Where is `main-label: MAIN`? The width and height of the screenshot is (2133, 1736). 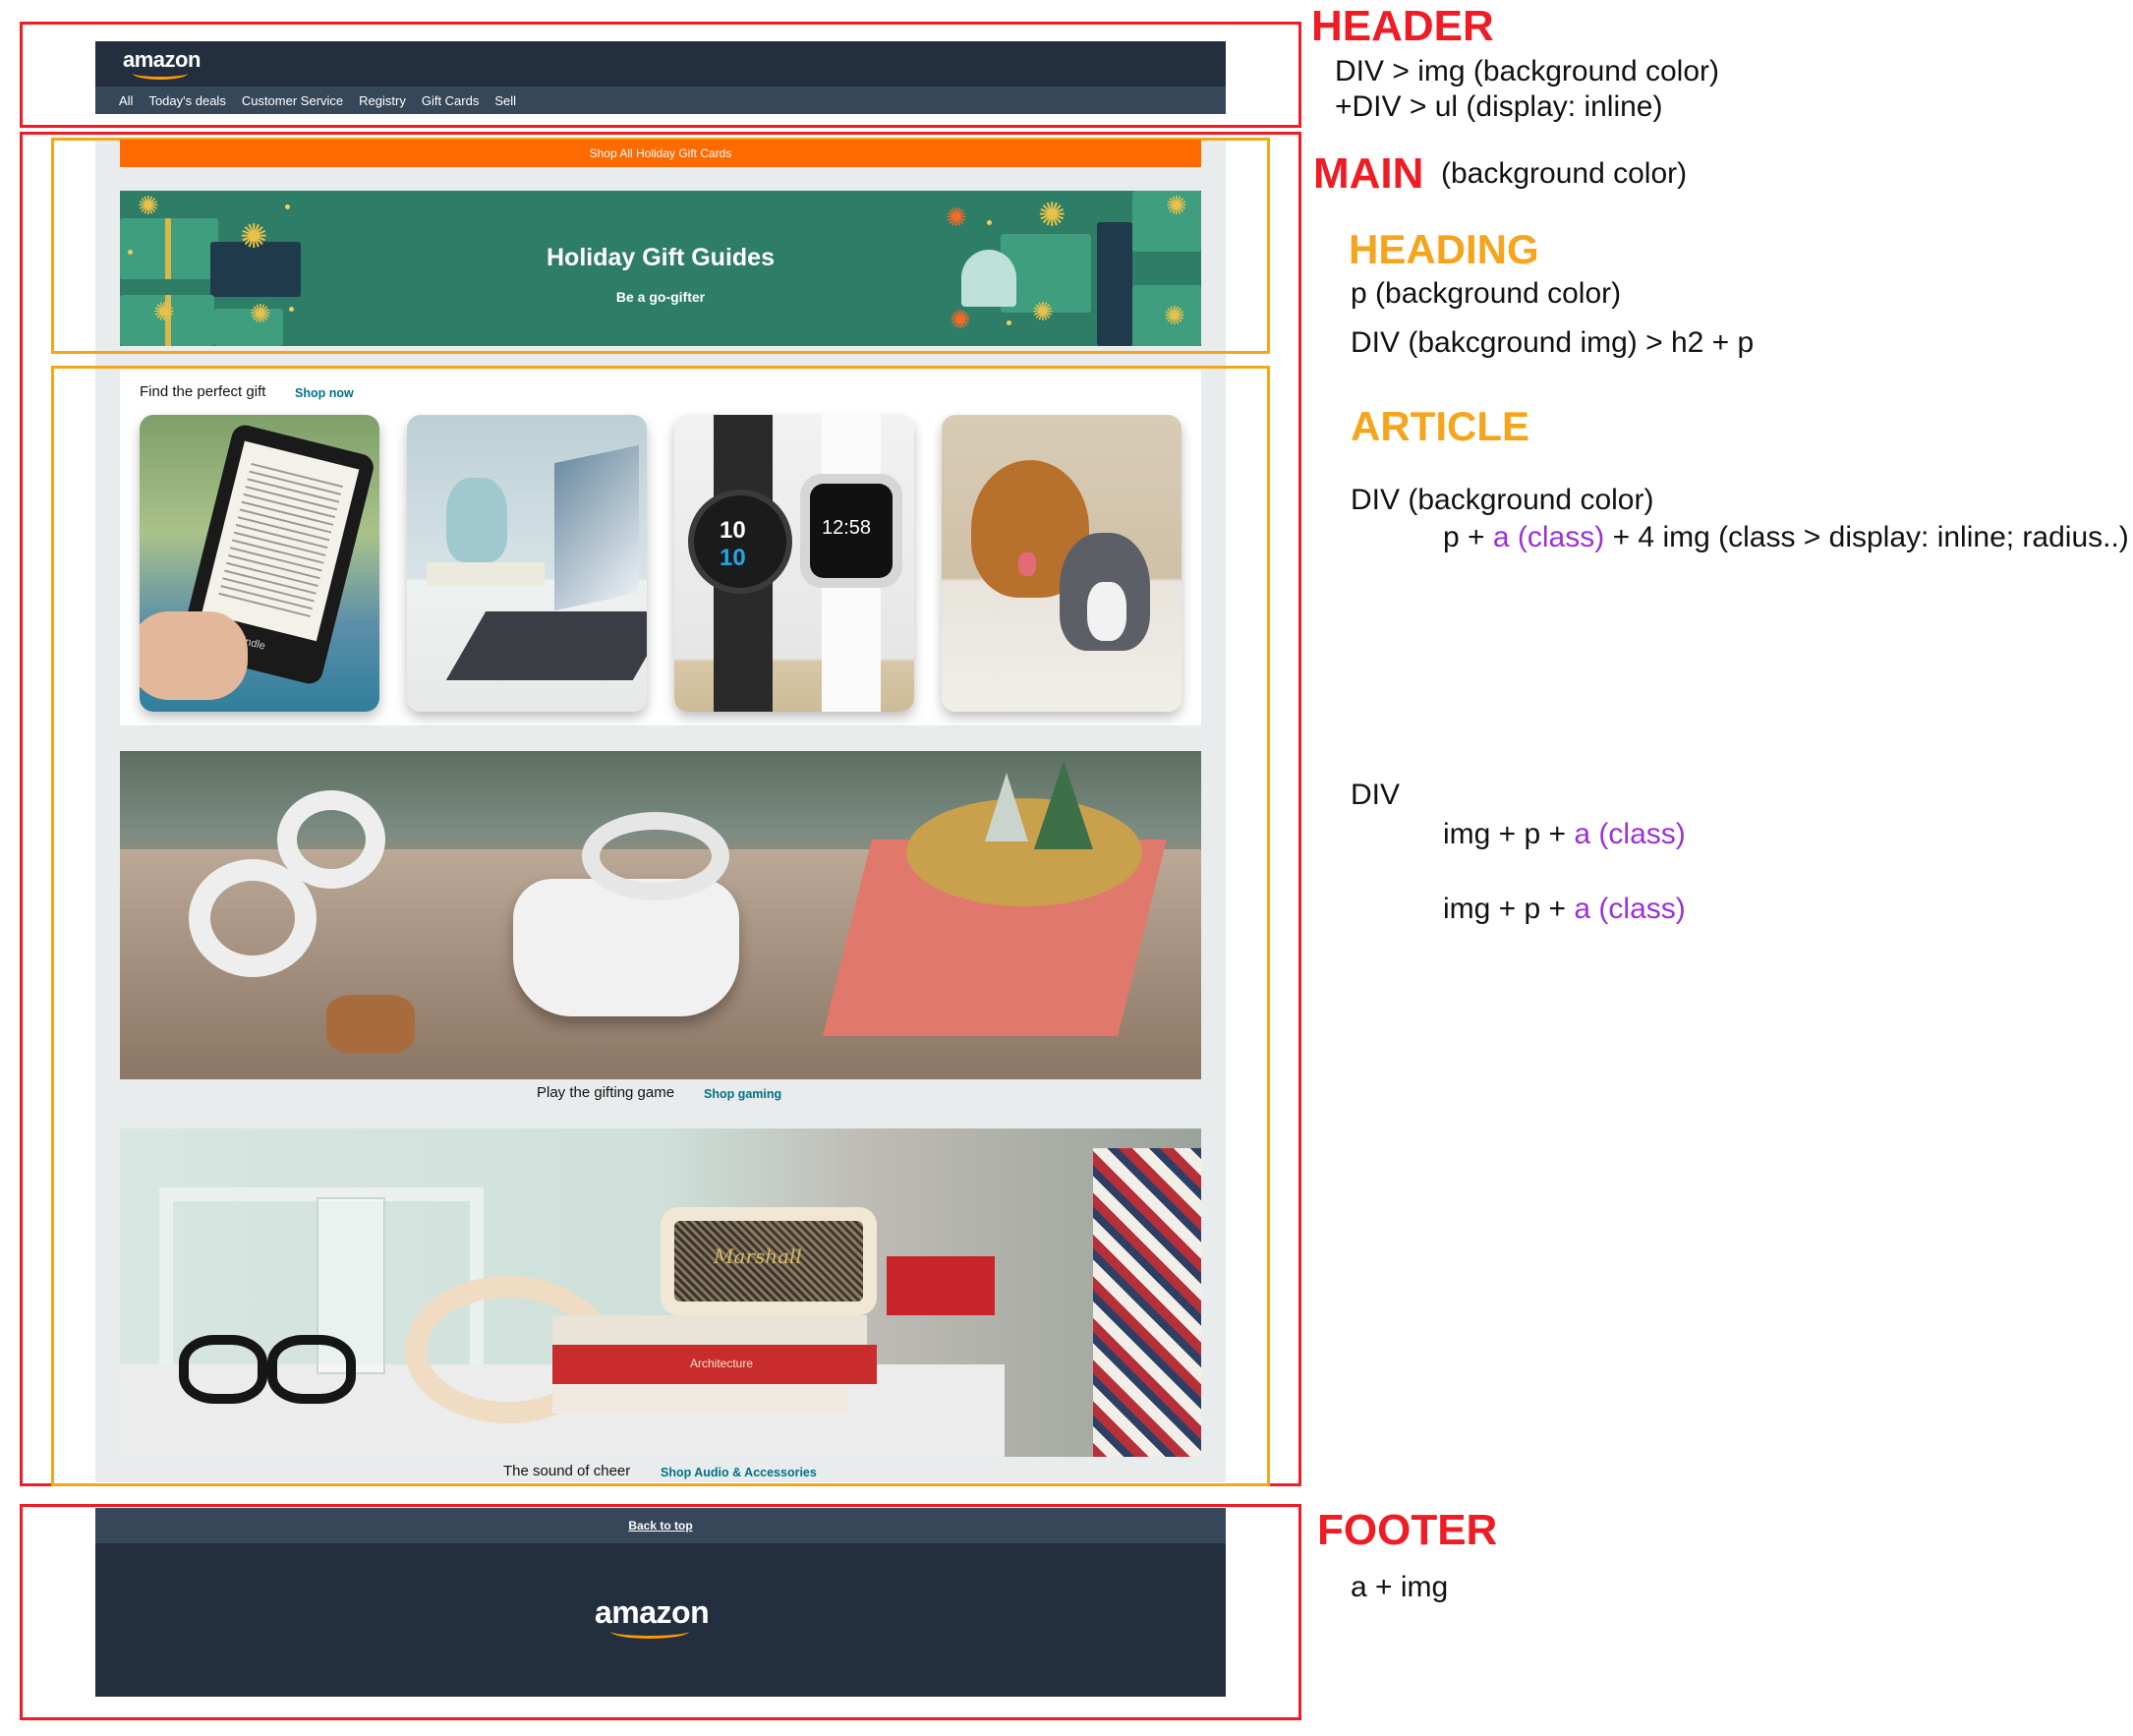 main-label: MAIN is located at coordinates (1368, 173).